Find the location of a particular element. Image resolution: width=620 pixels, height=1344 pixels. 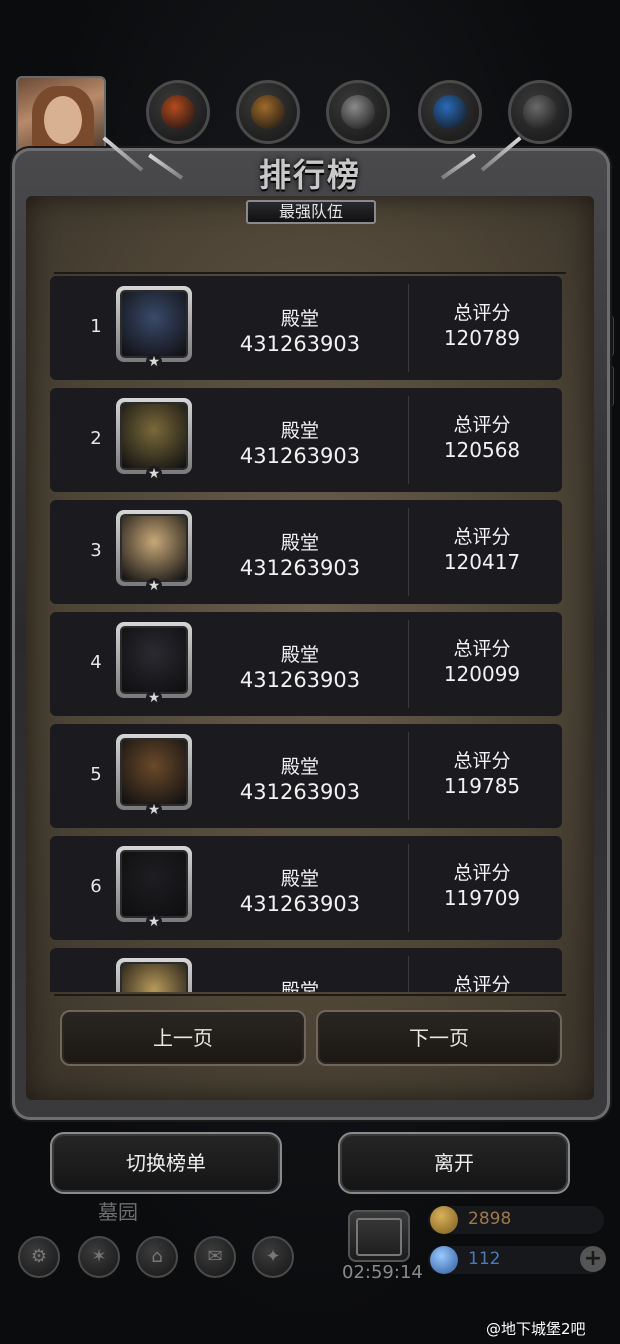

total-score: 119709 is located at coordinates (482, 898).